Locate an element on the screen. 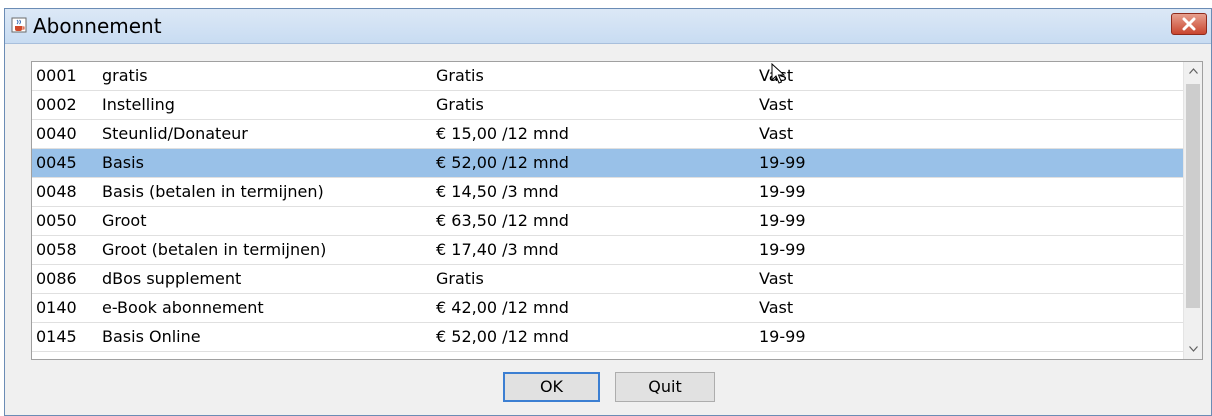 This screenshot has width=1212, height=416. close-icon is located at coordinates (1189, 24).